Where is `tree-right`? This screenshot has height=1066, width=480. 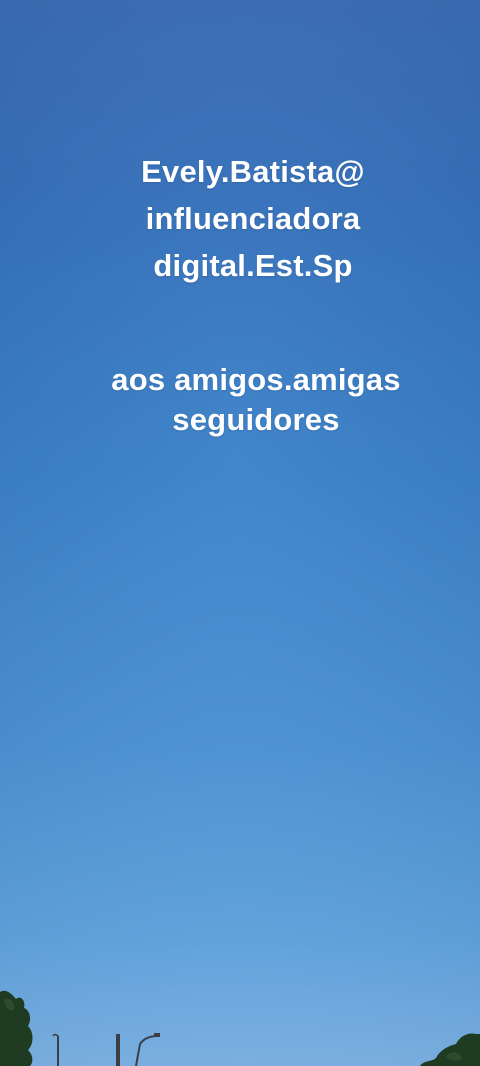
tree-right is located at coordinates (450, 1049).